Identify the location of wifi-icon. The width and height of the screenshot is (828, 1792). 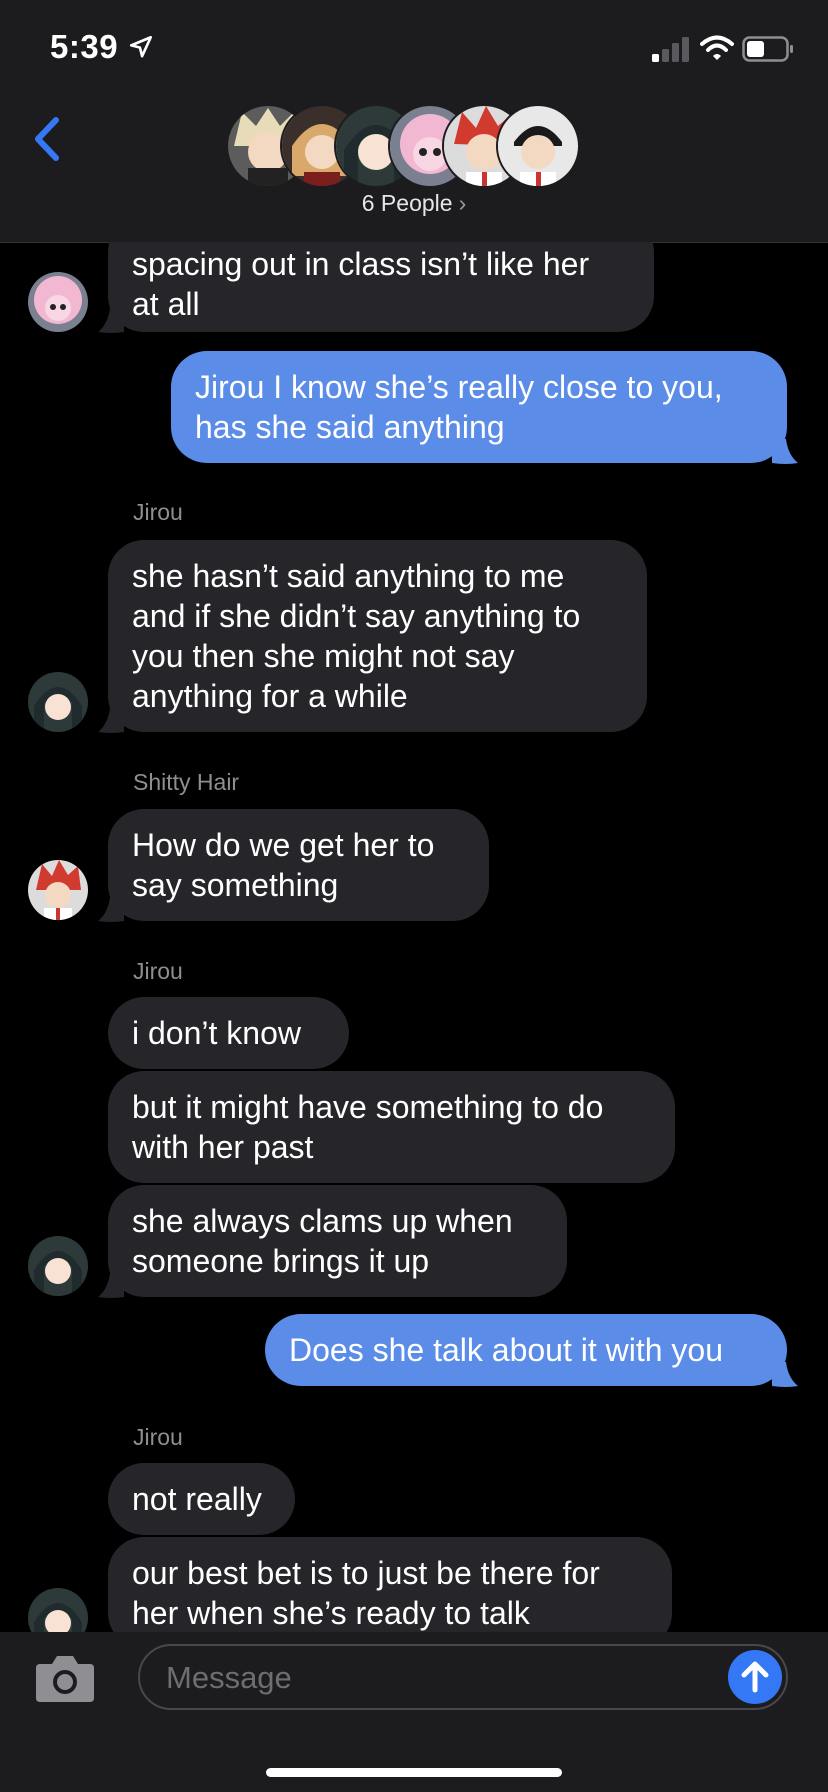
(717, 47).